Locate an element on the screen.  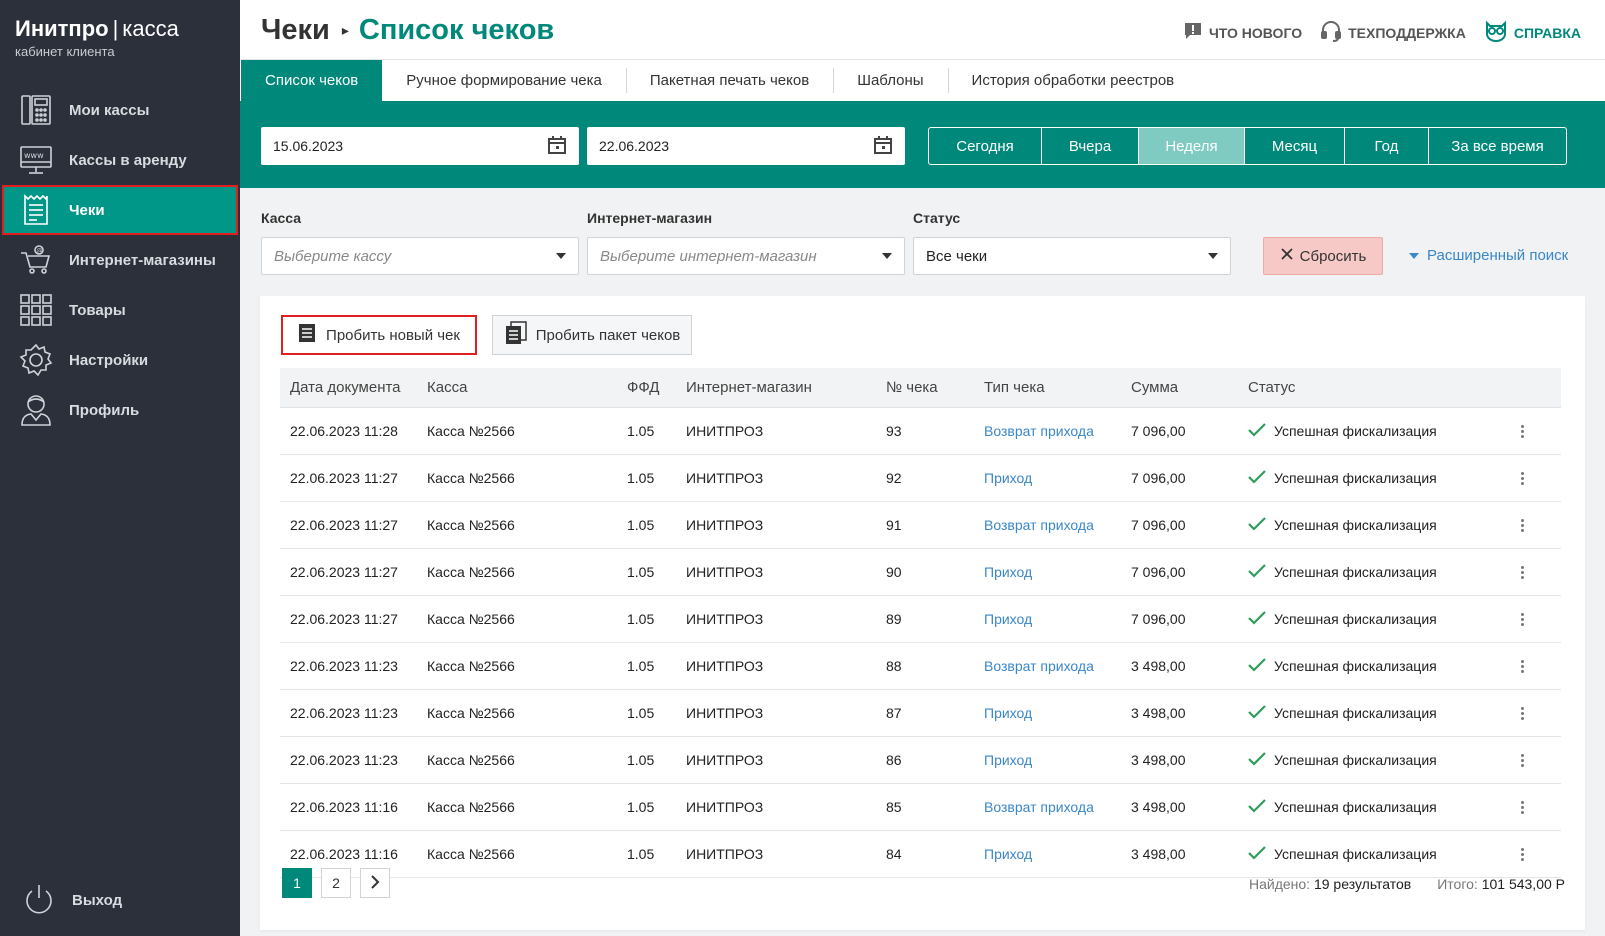
sidebar-item-settings: Настройки is located at coordinates (120, 360).